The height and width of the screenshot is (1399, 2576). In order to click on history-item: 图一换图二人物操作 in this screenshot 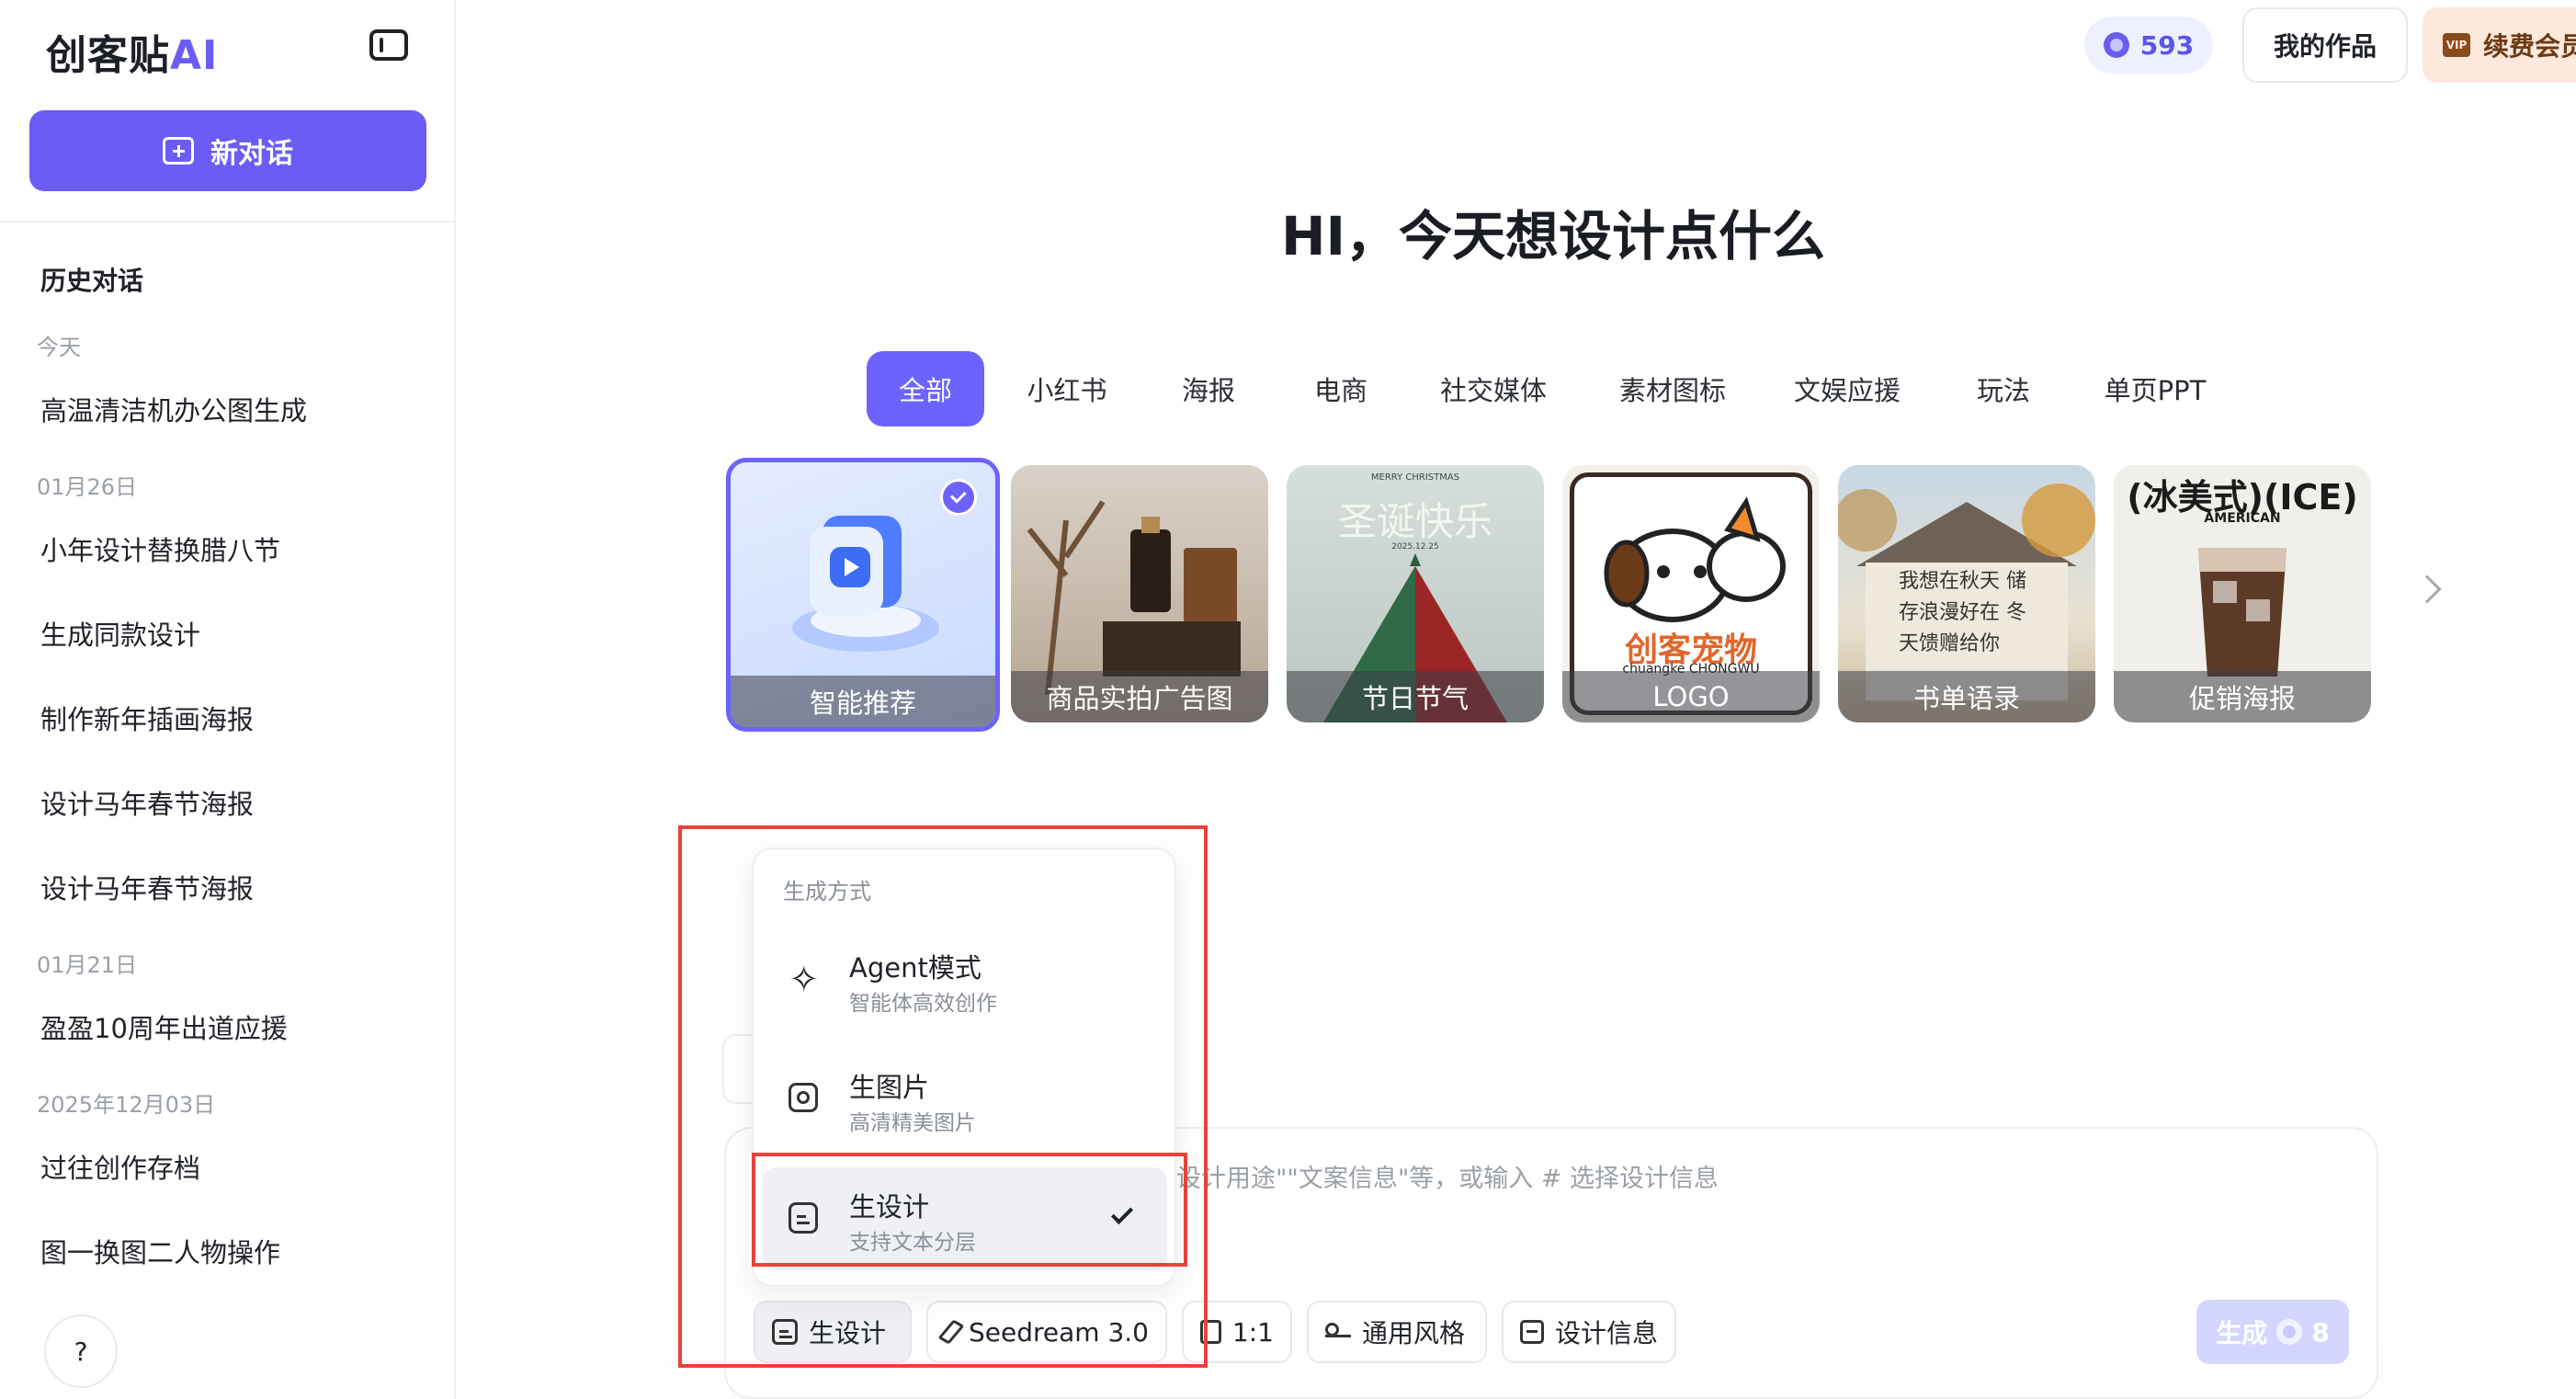, I will do `click(160, 1251)`.